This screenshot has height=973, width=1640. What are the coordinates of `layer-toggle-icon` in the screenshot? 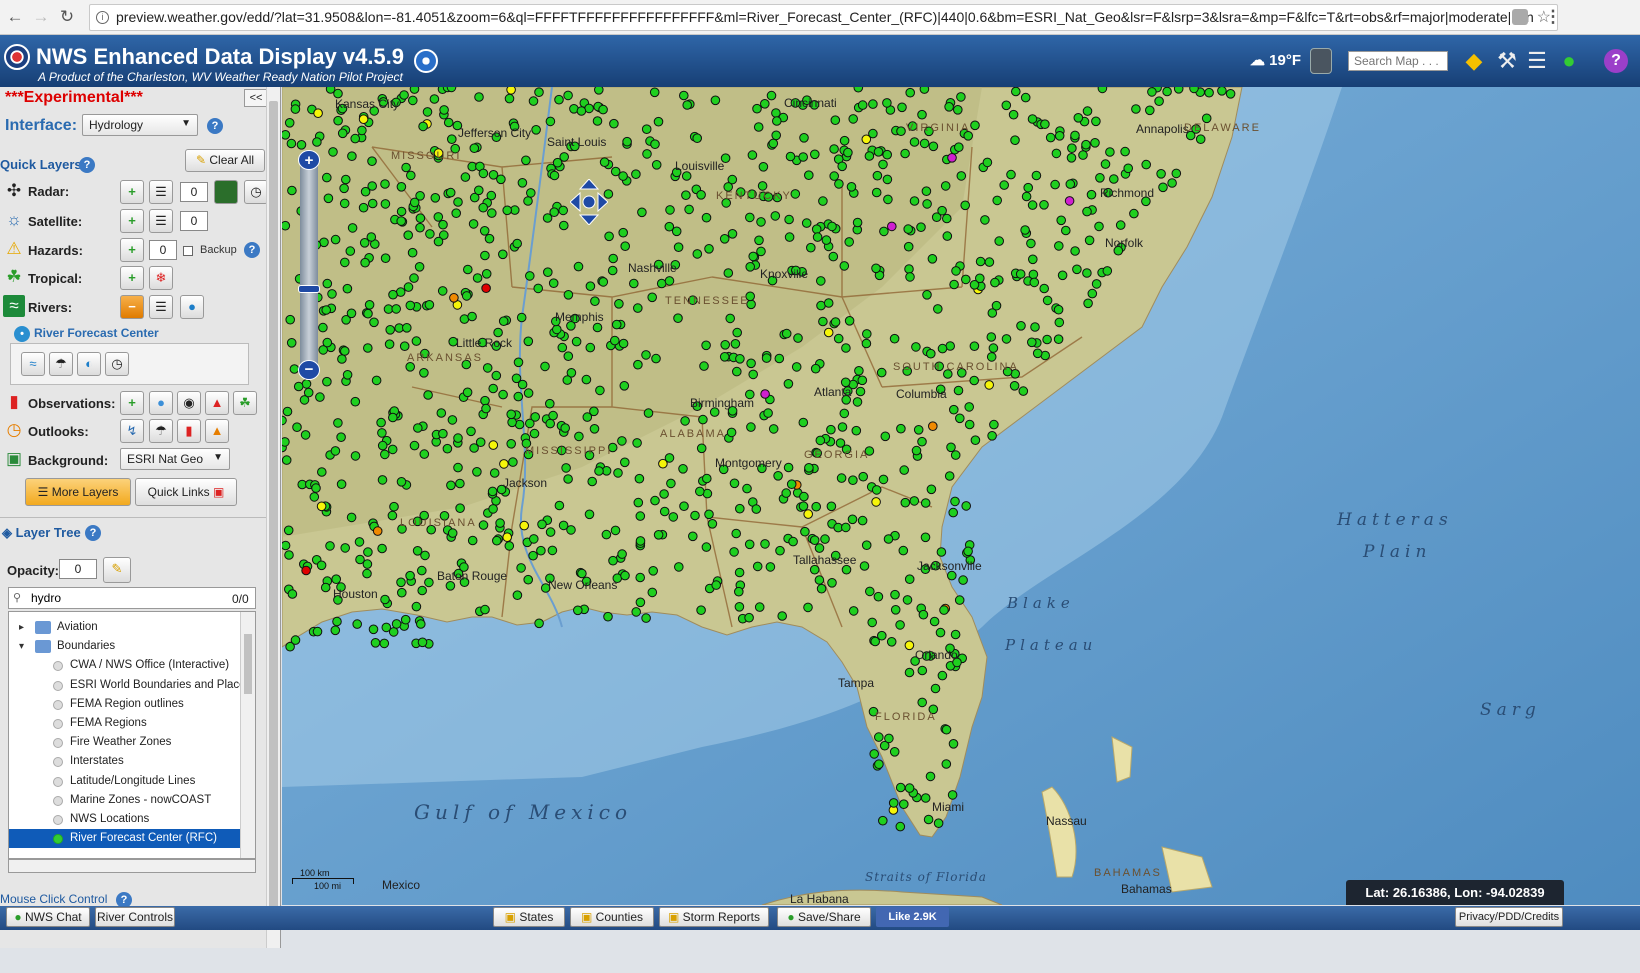 It's located at (58, 839).